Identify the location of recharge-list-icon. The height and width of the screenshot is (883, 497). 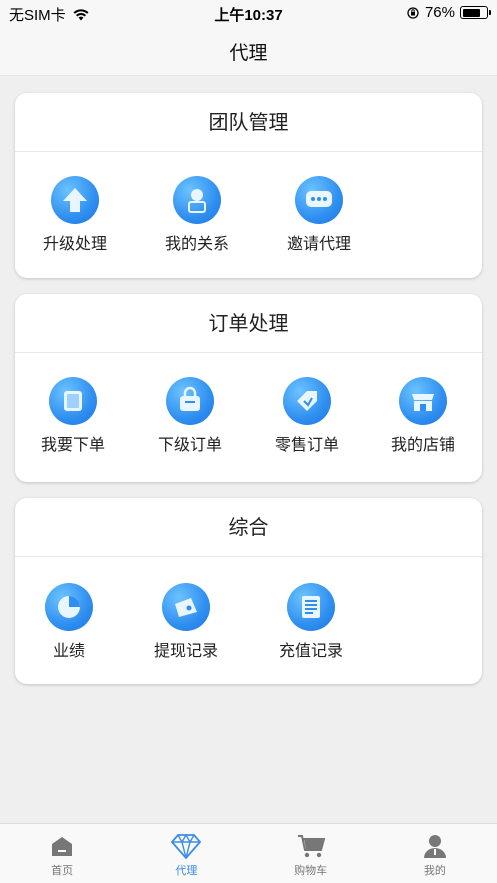
(311, 607).